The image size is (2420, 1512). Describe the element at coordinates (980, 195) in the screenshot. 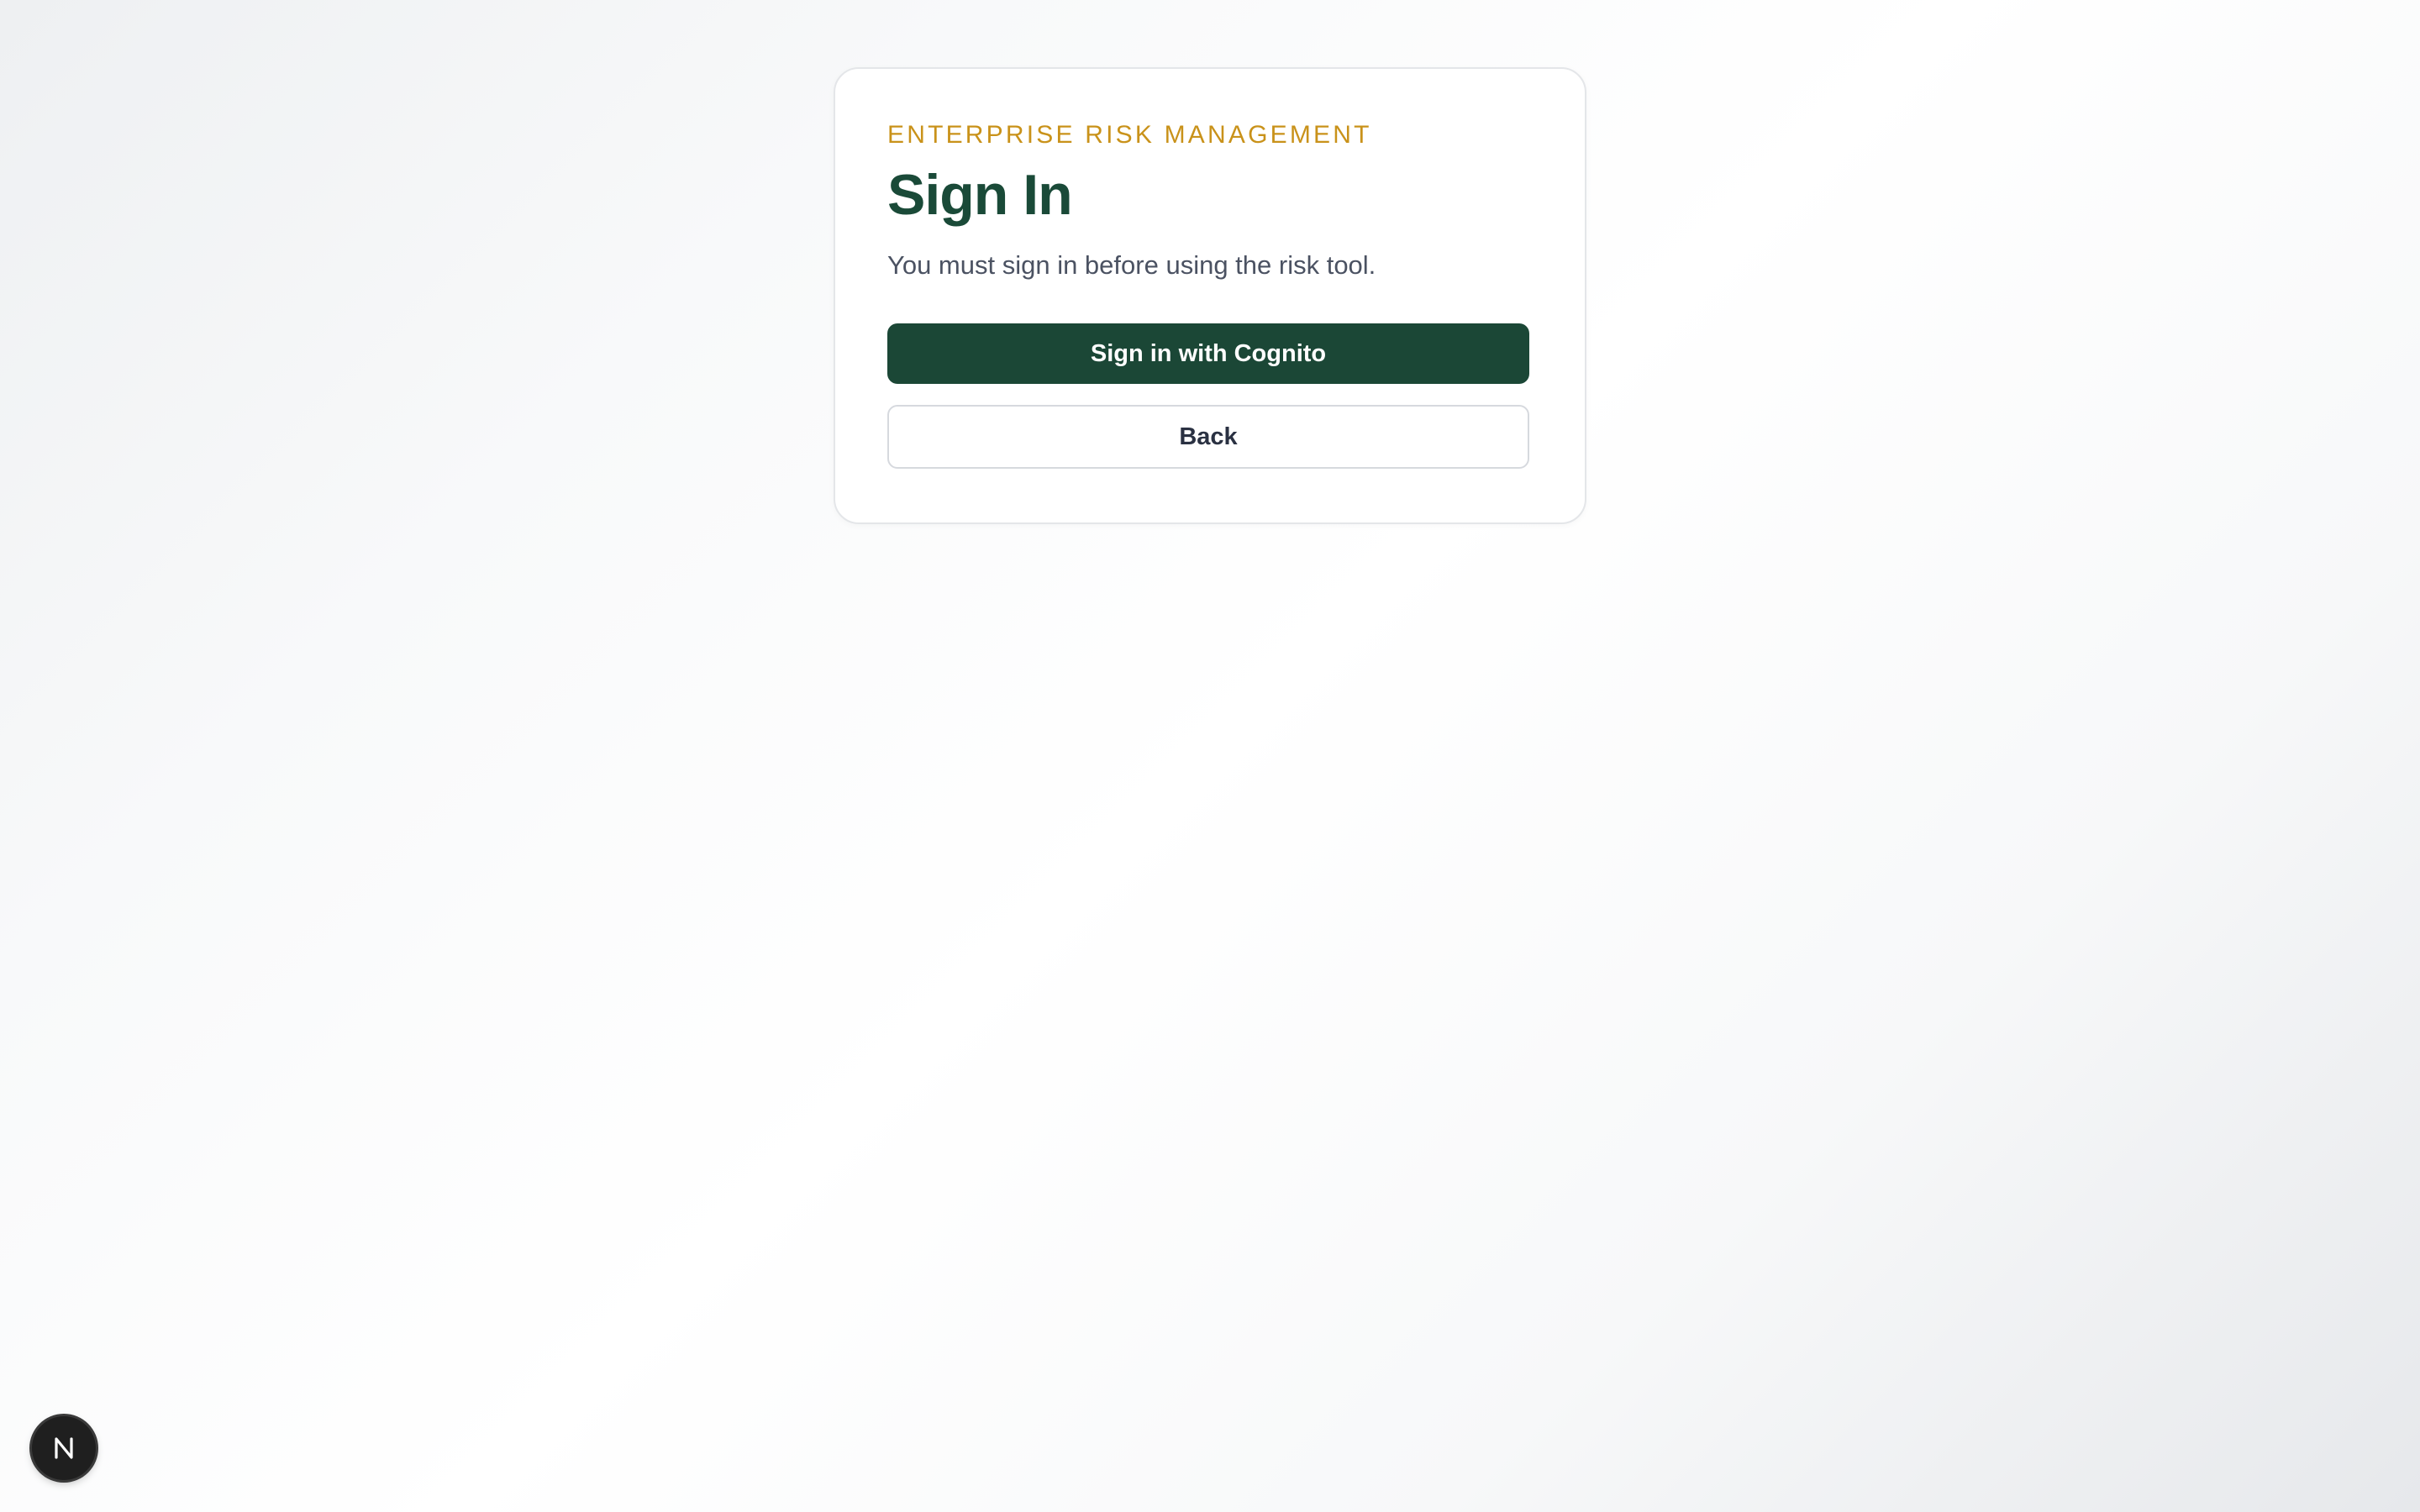

I see `page-title: Sign In` at that location.